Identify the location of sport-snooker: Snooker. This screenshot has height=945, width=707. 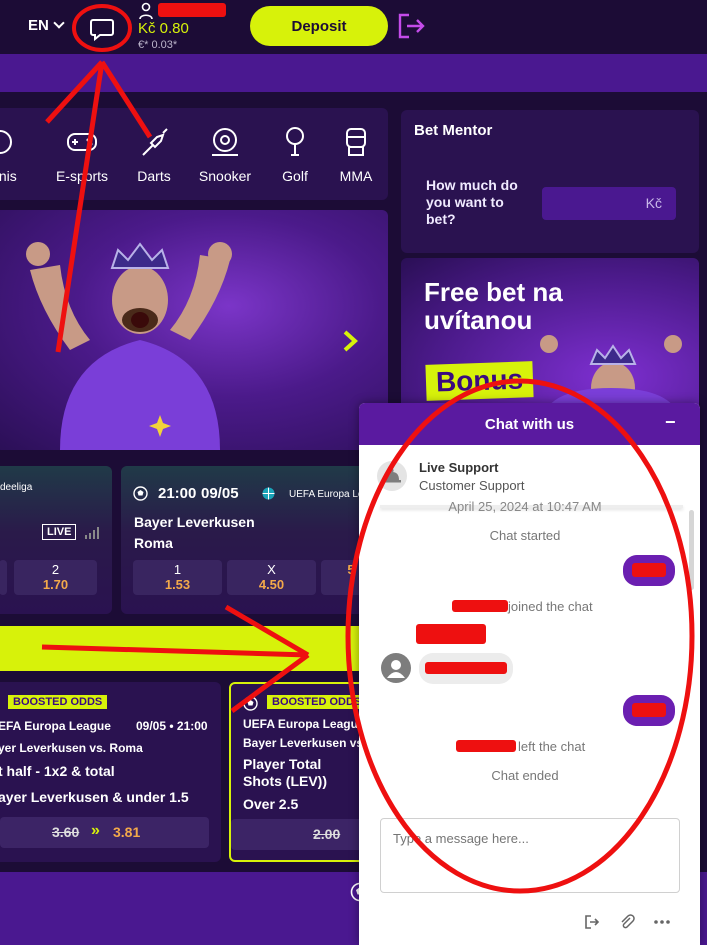
(225, 154).